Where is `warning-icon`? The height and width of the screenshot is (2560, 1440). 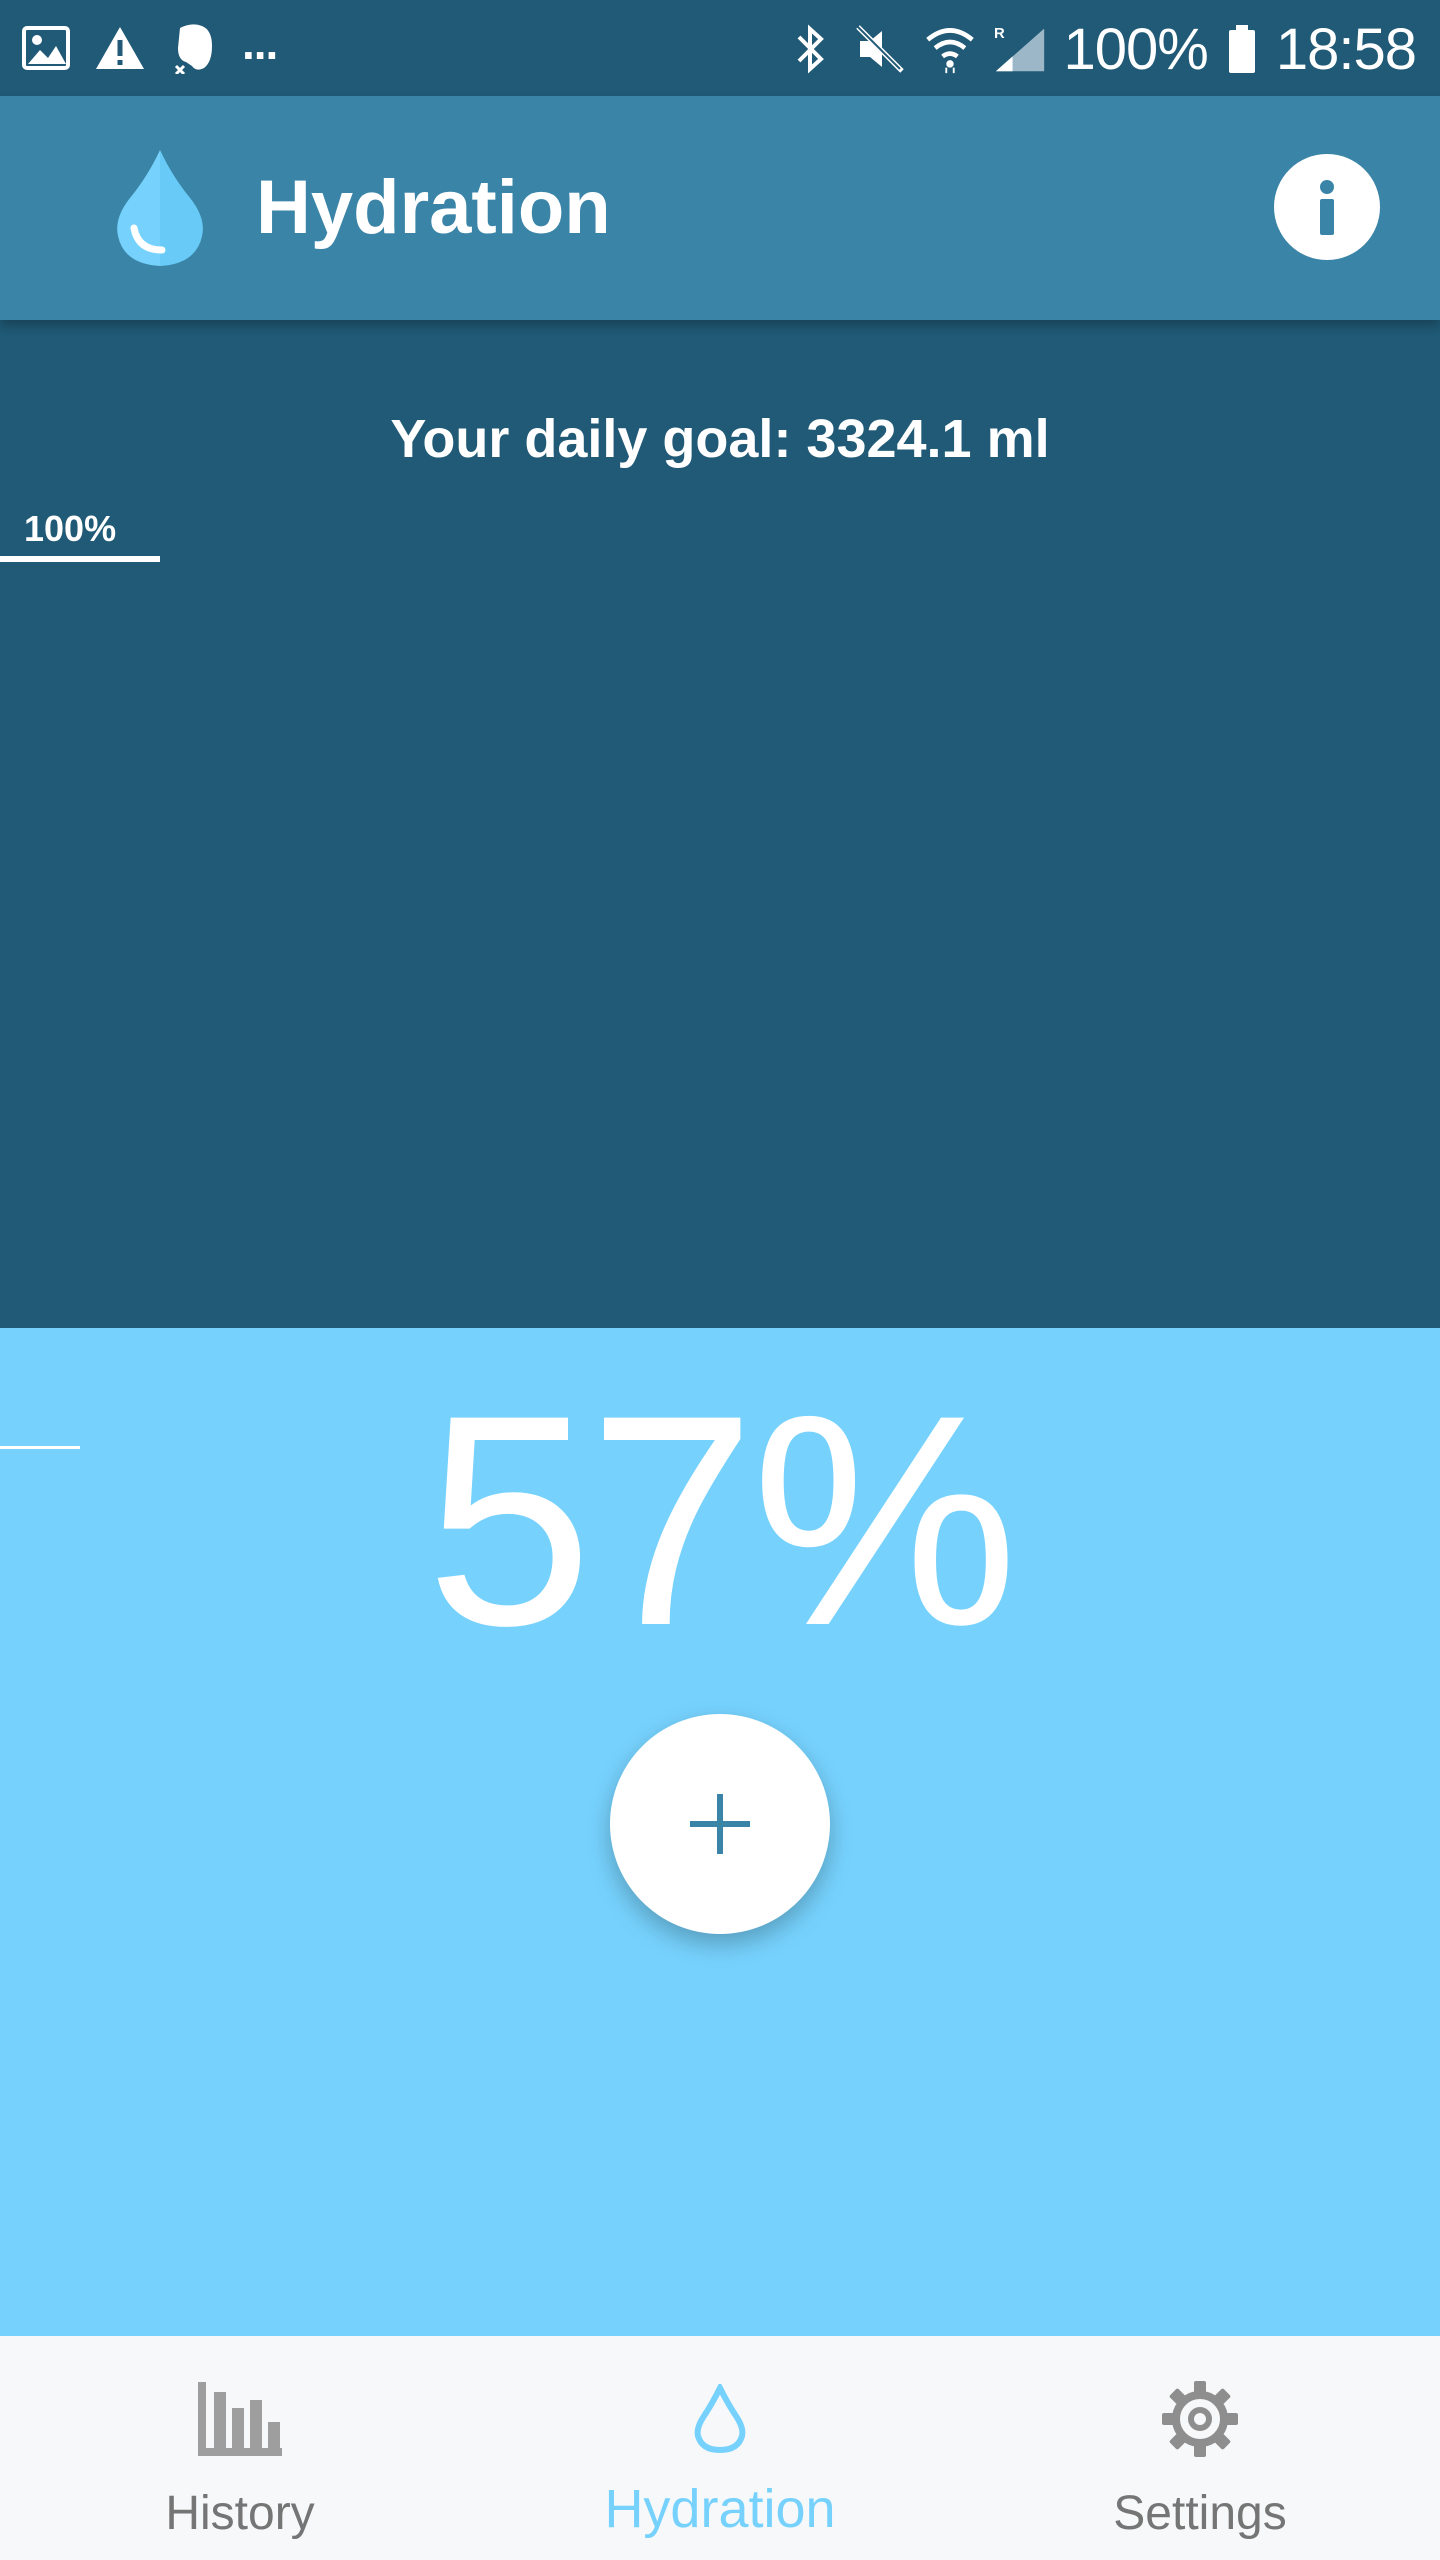 warning-icon is located at coordinates (120, 48).